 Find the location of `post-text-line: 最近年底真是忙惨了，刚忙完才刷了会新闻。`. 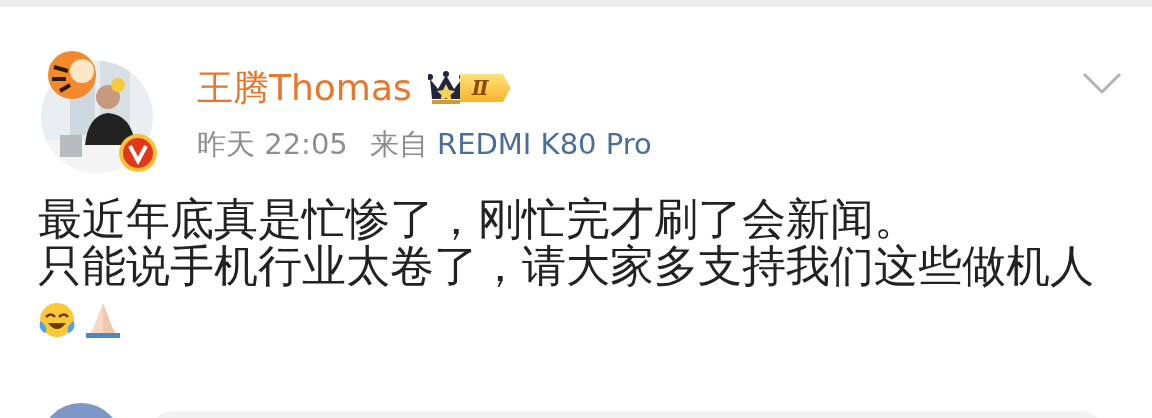

post-text-line: 最近年底真是忙惨了，刚忙完才刷了会新闻。 is located at coordinates (478, 218).